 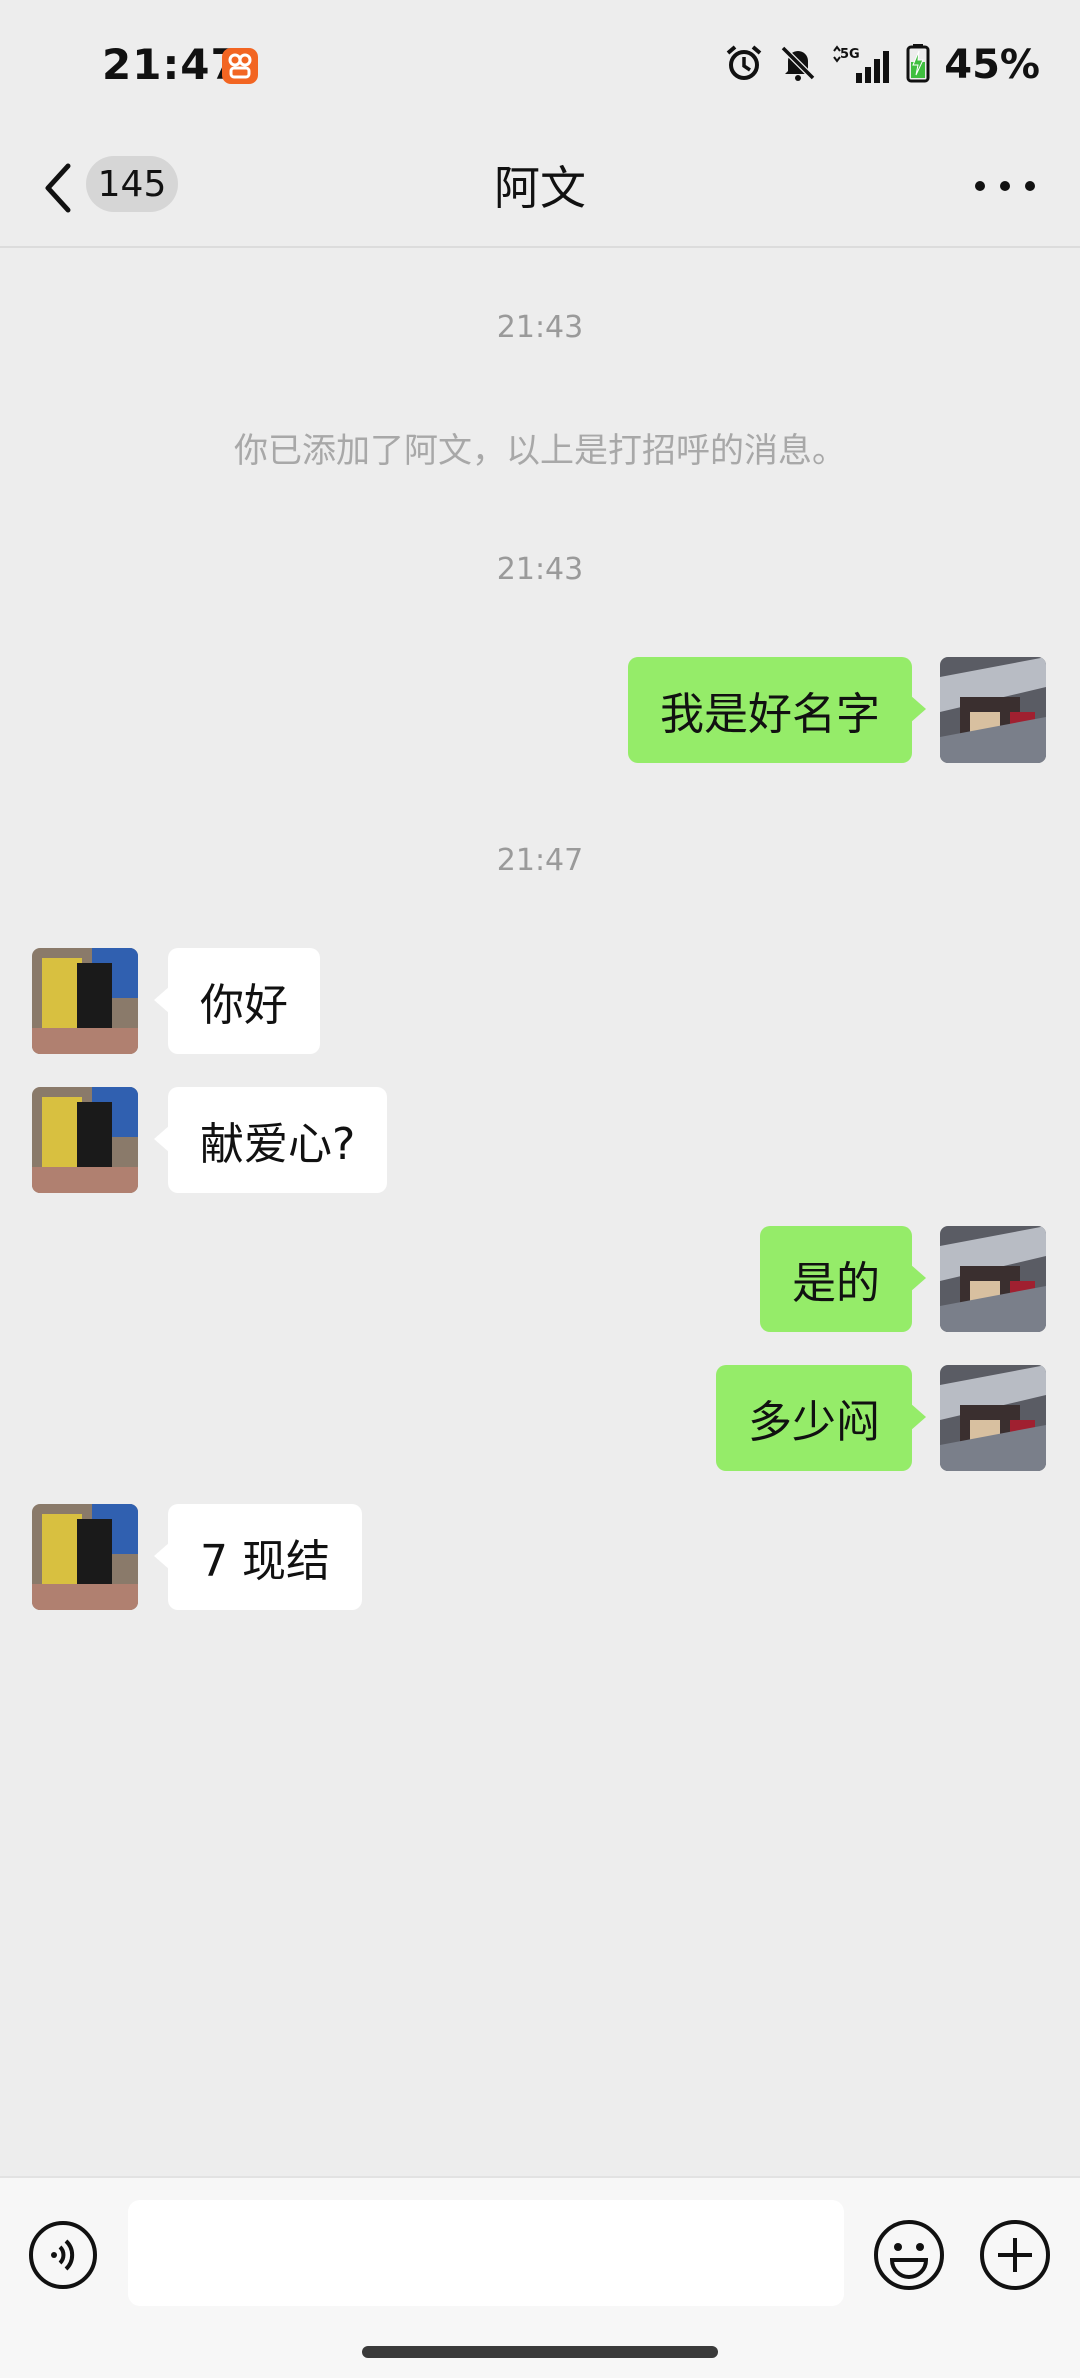 I want to click on status-icons: 5G 45%, so click(x=882, y=65).